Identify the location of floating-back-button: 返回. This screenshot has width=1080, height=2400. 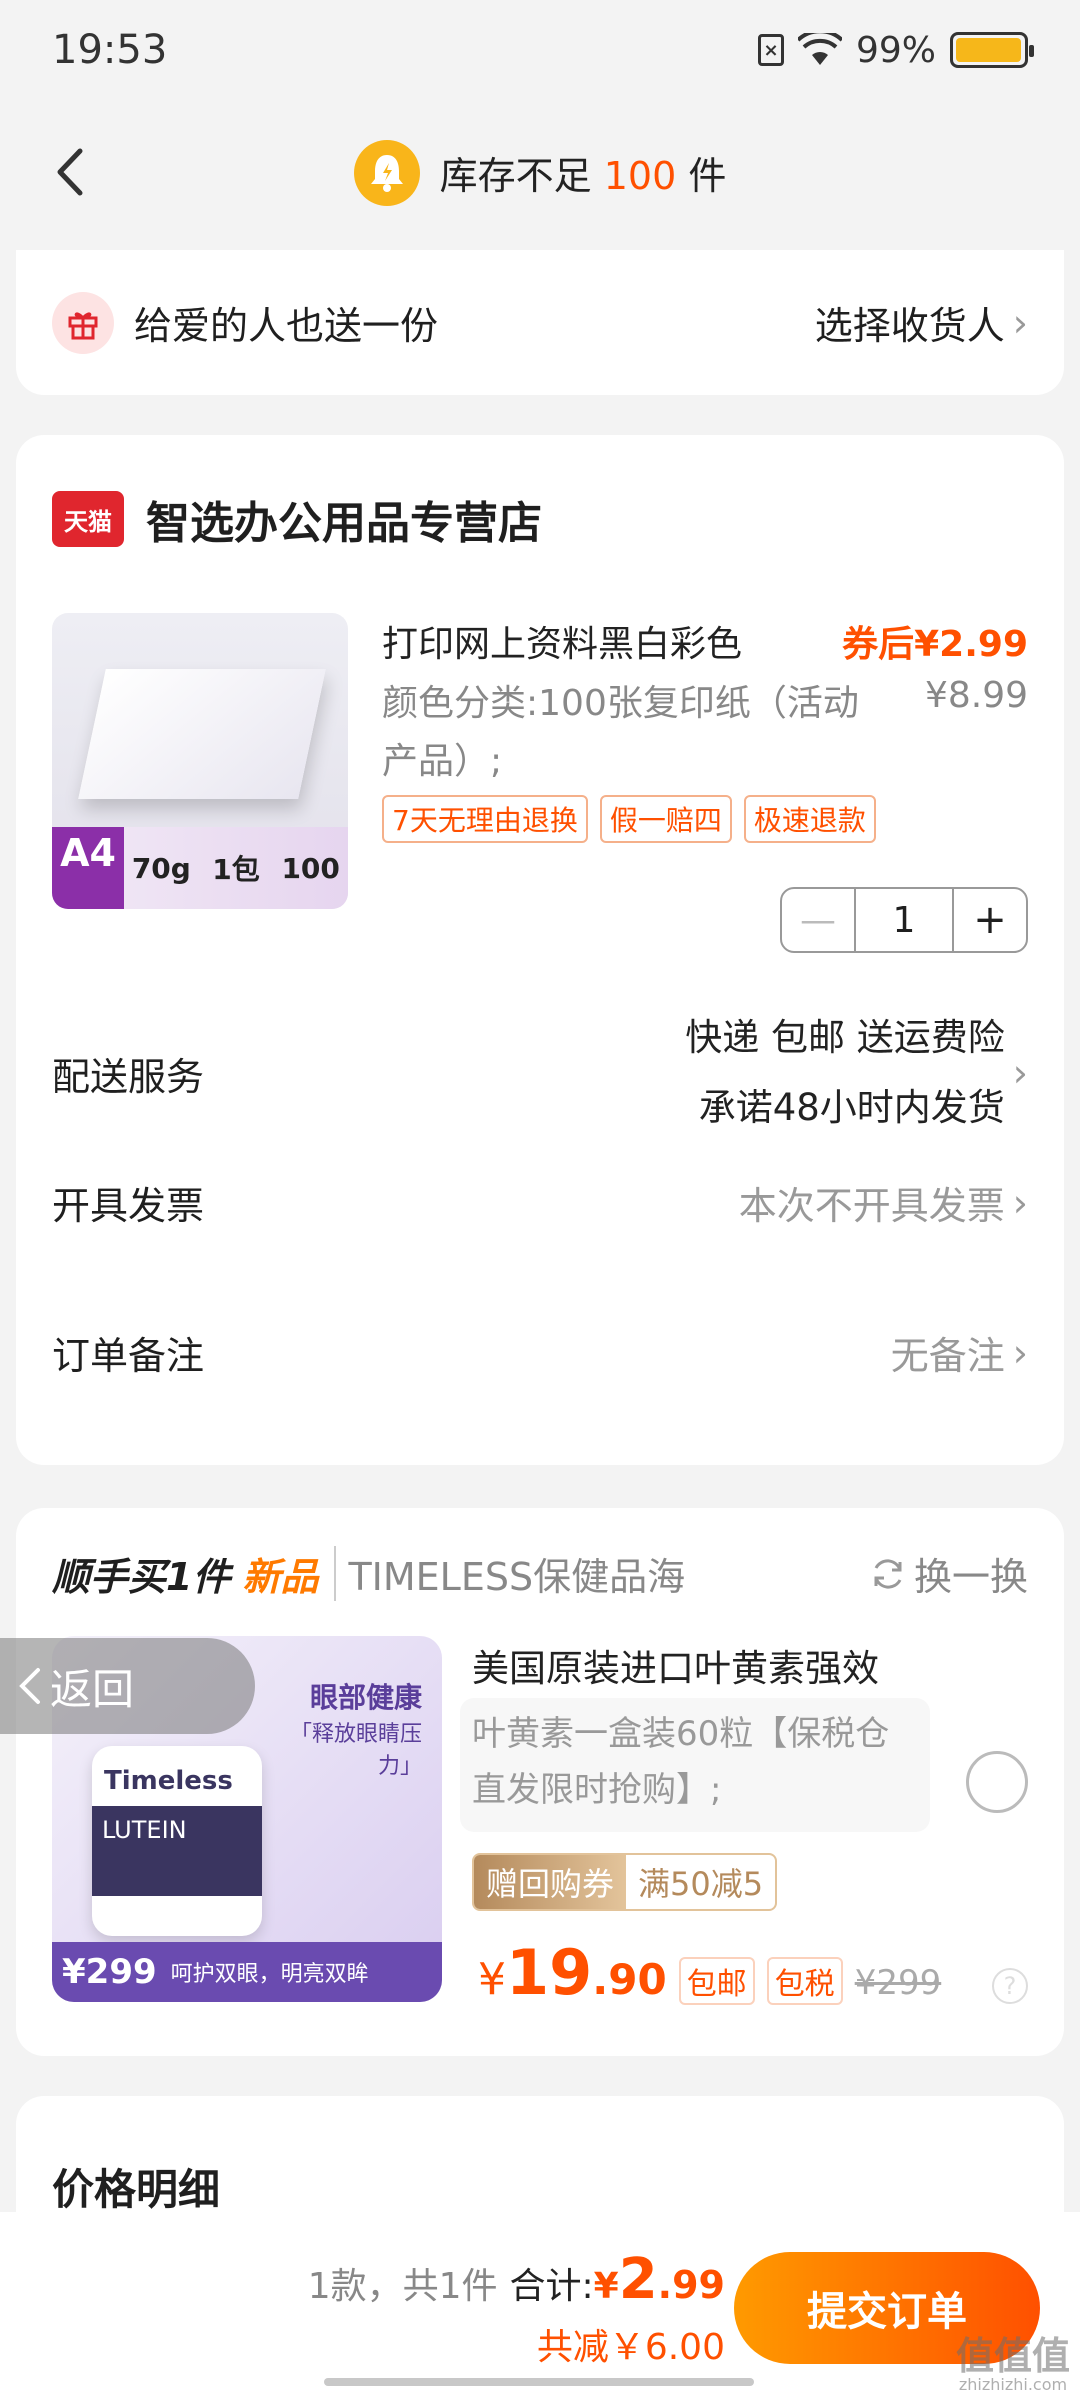
(127, 1686).